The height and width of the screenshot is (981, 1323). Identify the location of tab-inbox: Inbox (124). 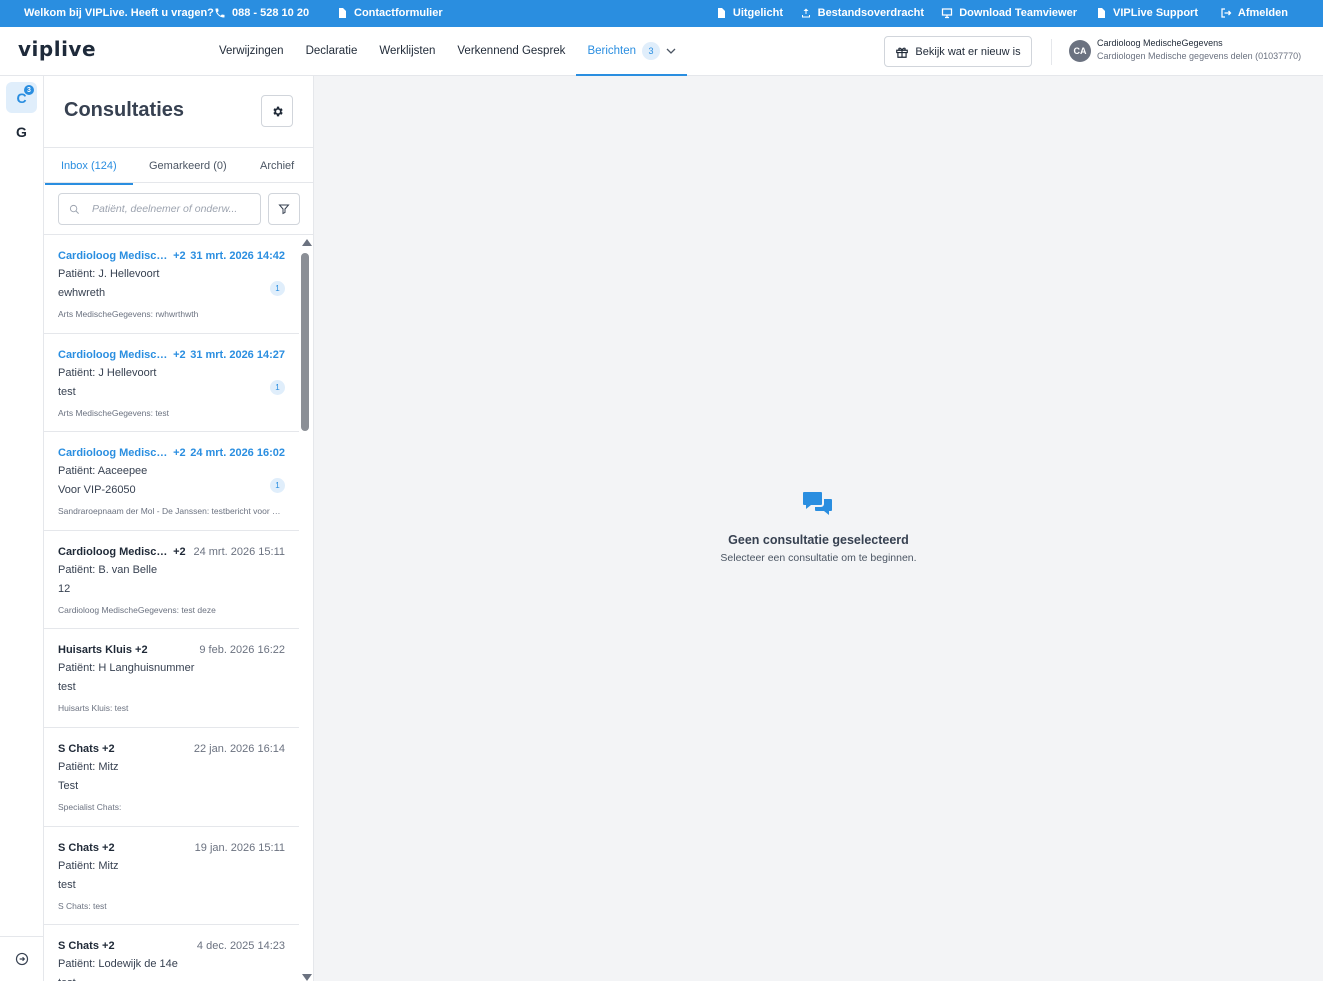
(89, 166).